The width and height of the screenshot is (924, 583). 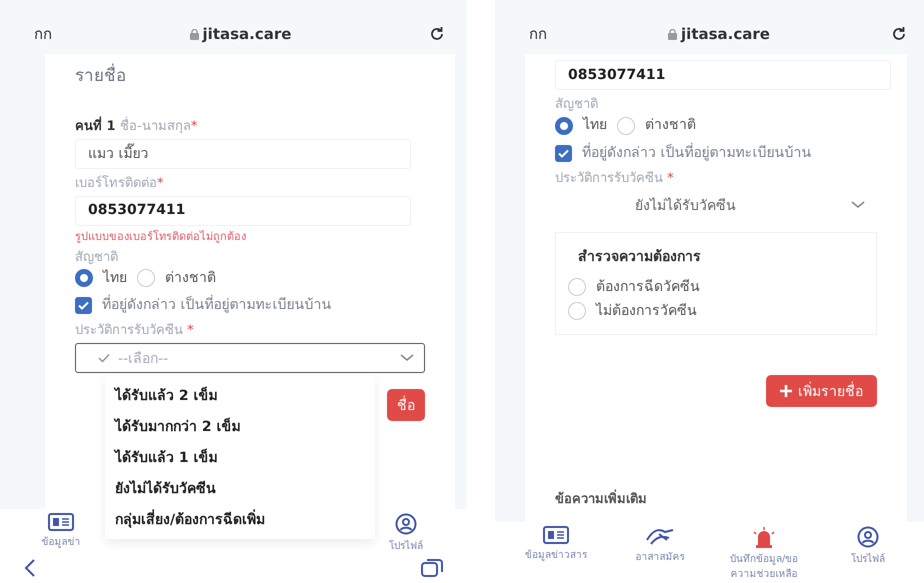 What do you see at coordinates (243, 153) in the screenshot?
I see `text-field: แมว เมี๊ยว` at bounding box center [243, 153].